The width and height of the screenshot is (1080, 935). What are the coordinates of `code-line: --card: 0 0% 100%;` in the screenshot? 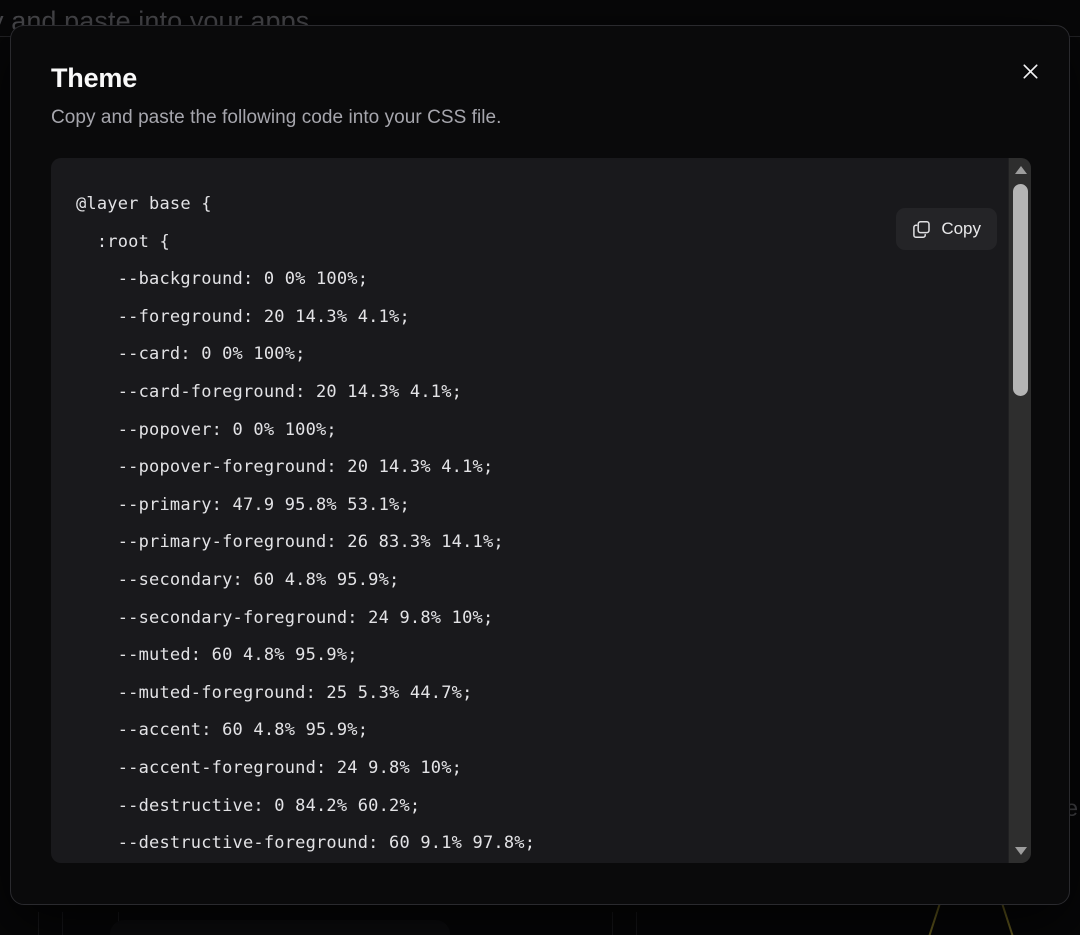 It's located at (191, 354).